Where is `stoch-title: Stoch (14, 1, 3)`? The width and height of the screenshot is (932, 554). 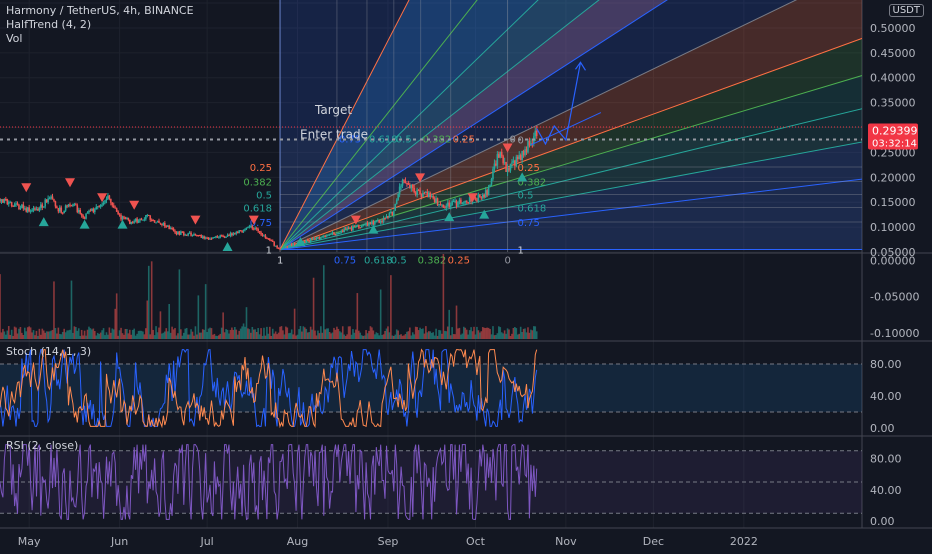
stoch-title: Stoch (14, 1, 3) is located at coordinates (48, 351).